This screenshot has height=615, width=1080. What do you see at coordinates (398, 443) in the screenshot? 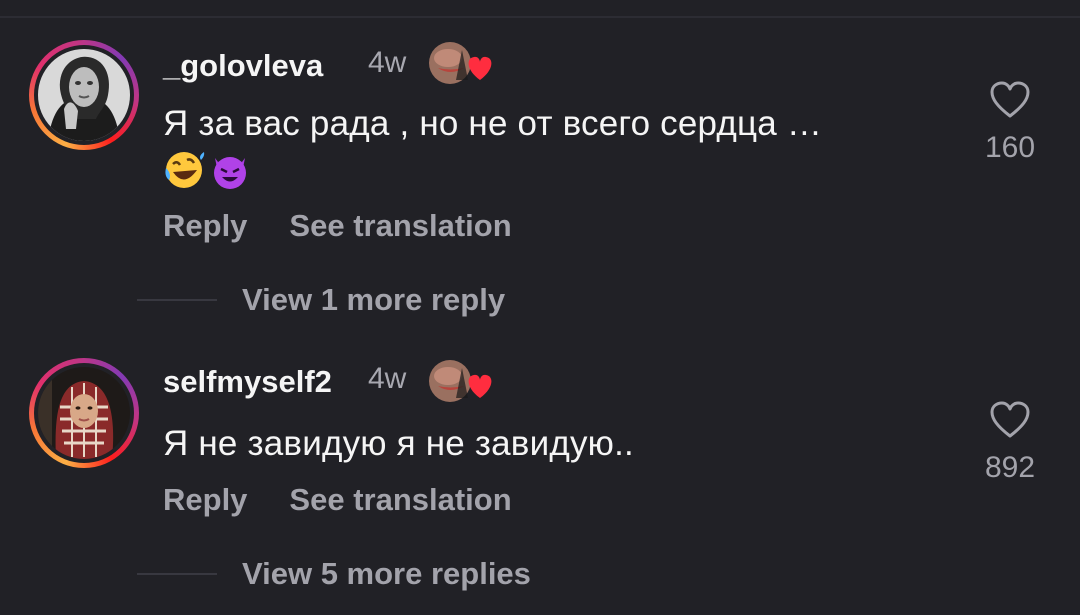
I see `comment-text: Я не завидую я не завидую..` at bounding box center [398, 443].